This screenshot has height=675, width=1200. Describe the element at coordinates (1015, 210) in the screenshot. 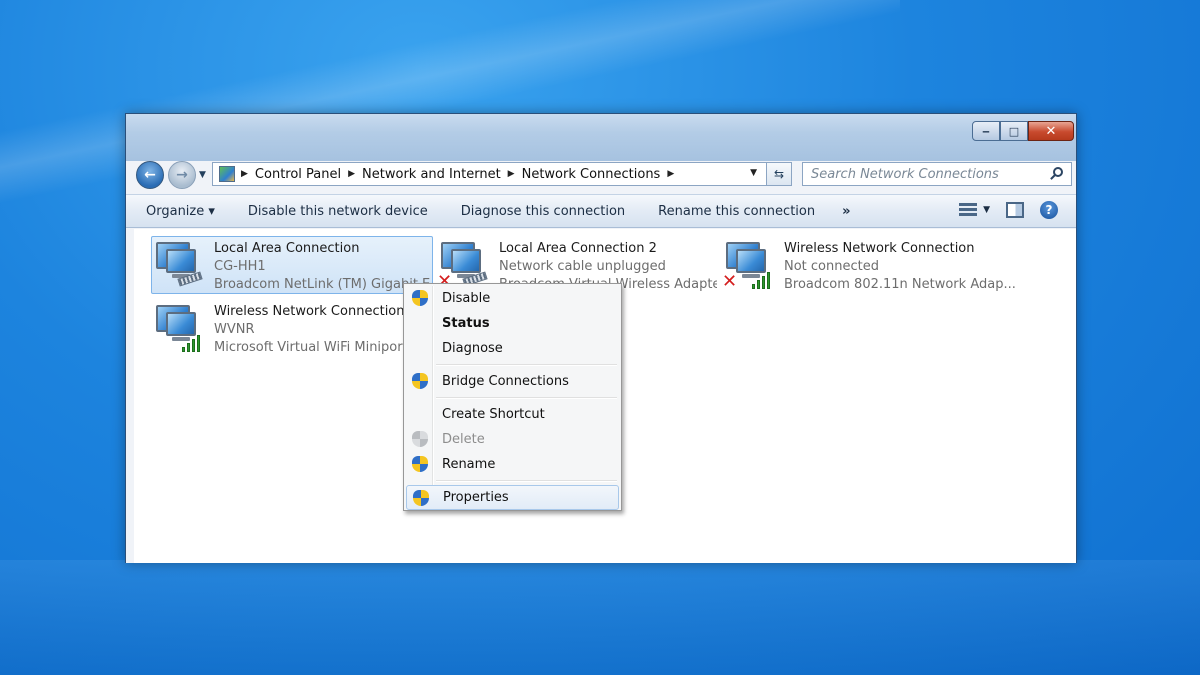

I see `preview-pane-icon` at that location.